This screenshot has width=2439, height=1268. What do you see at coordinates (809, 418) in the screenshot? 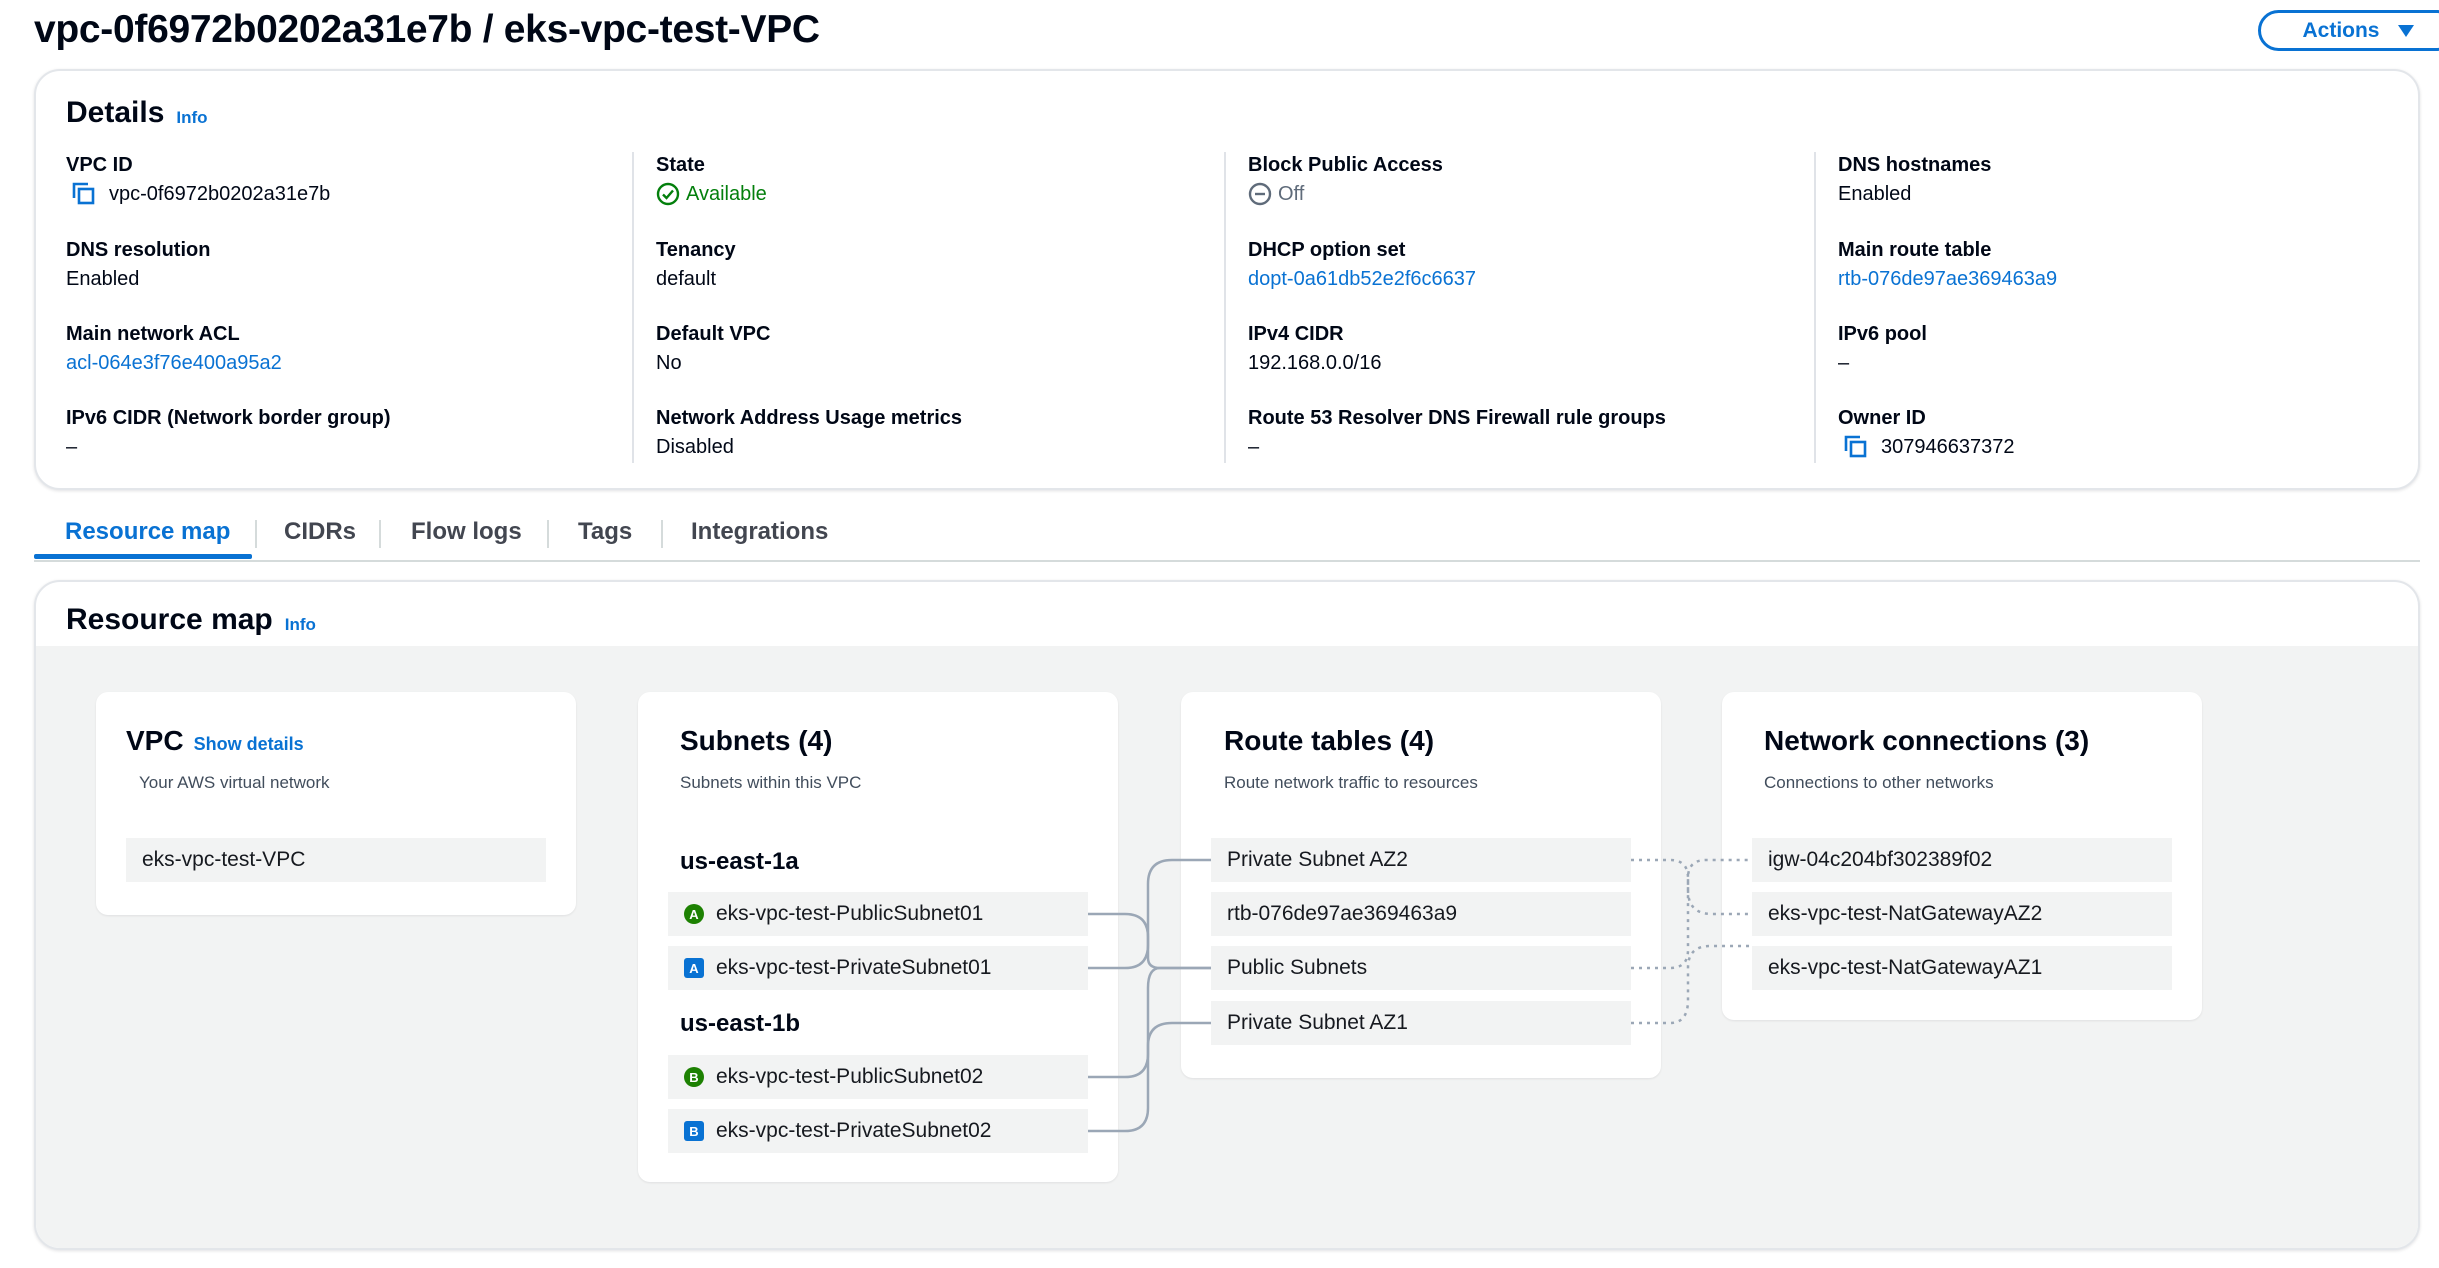
I see `field-label: Network Address Usage metrics` at bounding box center [809, 418].